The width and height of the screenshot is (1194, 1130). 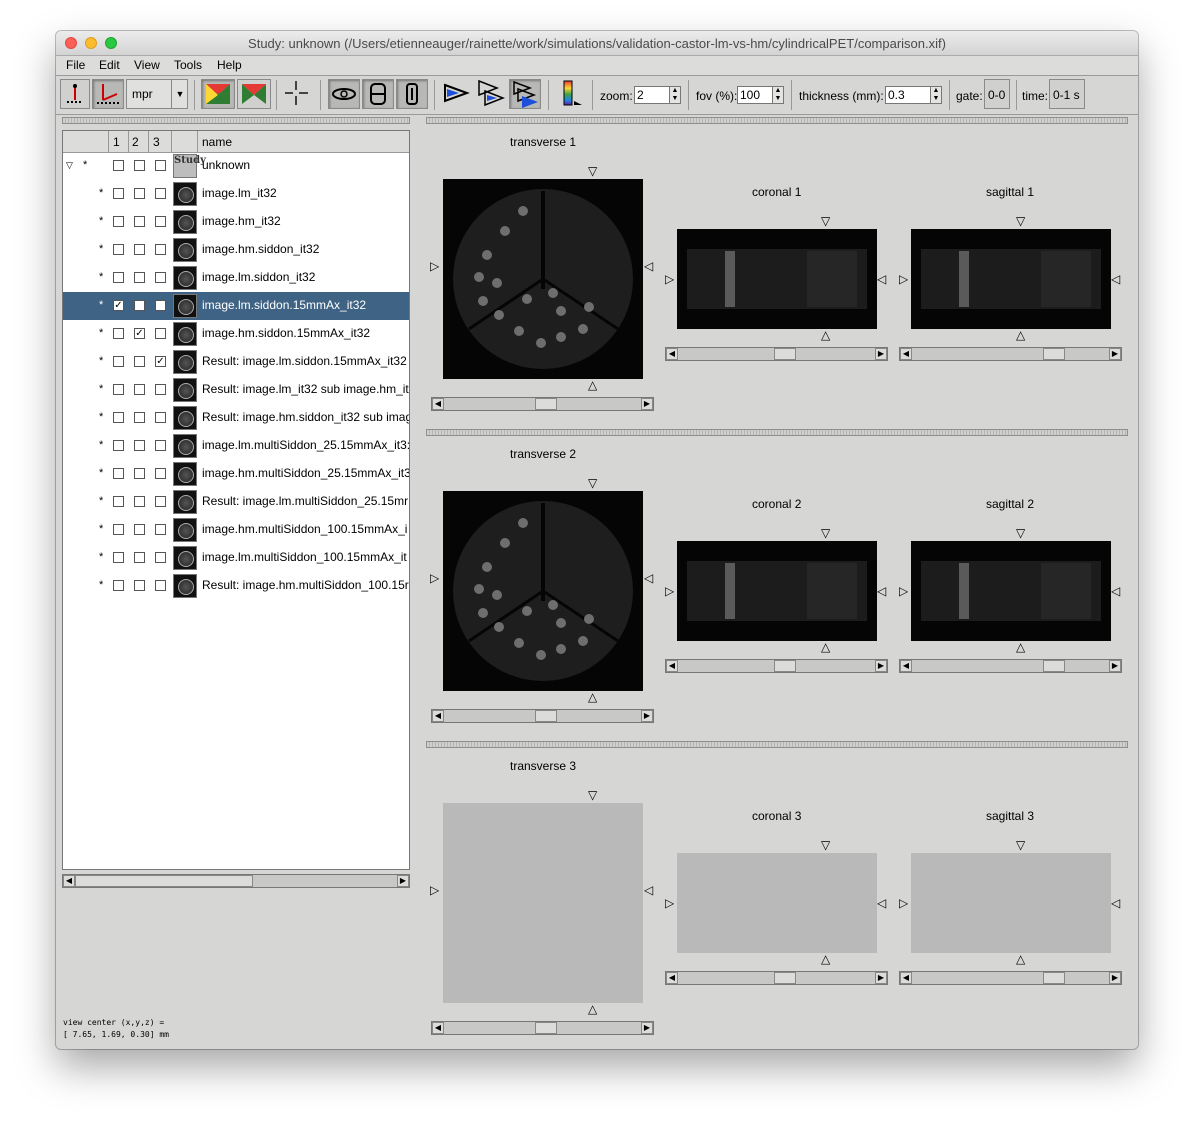 What do you see at coordinates (997, 94) in the screenshot?
I see `gate-button: 0-0` at bounding box center [997, 94].